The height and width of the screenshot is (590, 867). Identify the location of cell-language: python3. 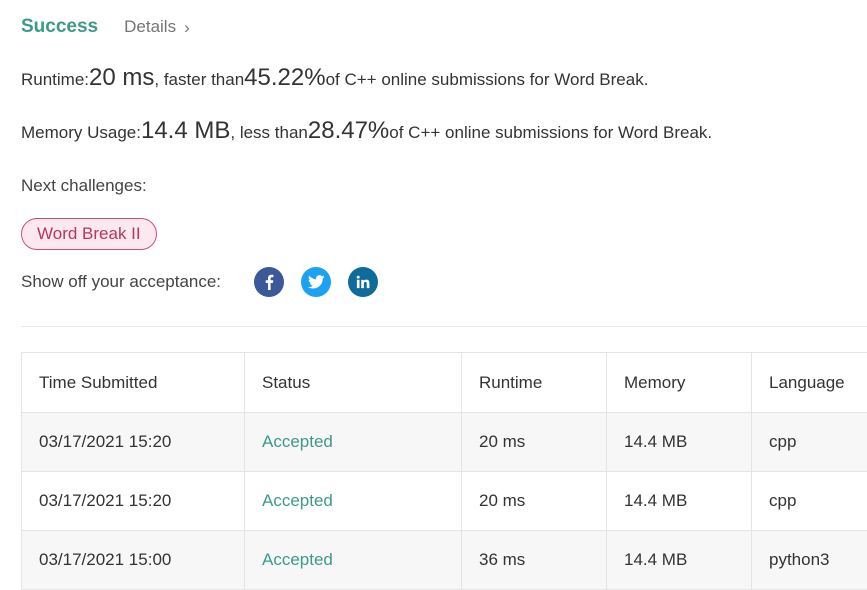
(809, 560).